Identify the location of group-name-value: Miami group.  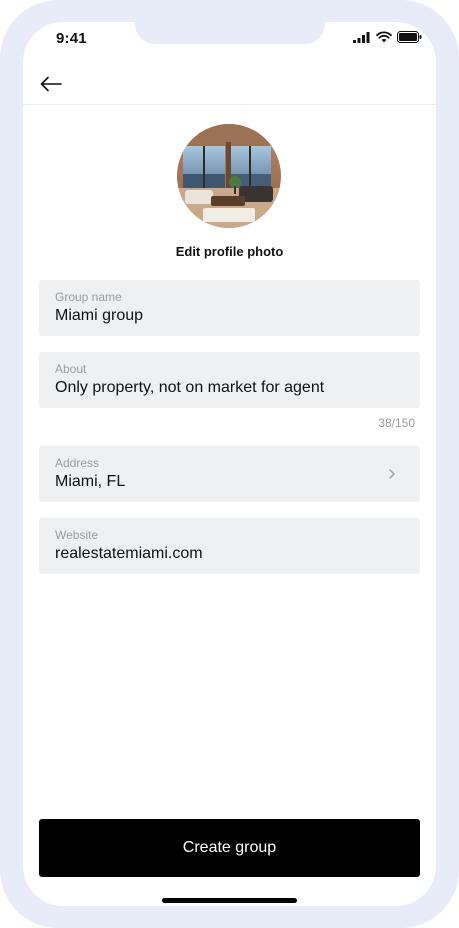
(229, 316).